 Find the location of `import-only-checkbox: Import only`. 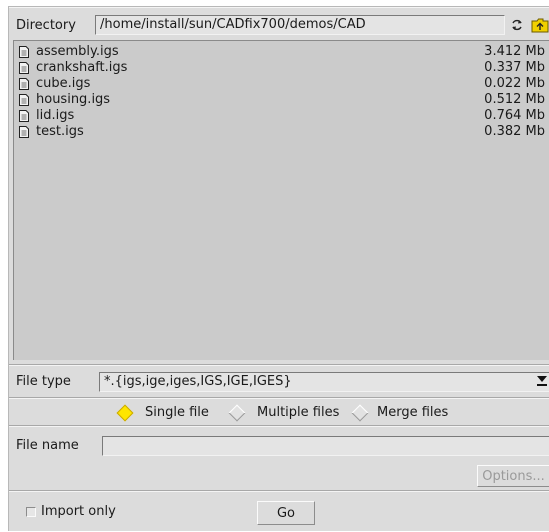

import-only-checkbox: Import only is located at coordinates (79, 512).